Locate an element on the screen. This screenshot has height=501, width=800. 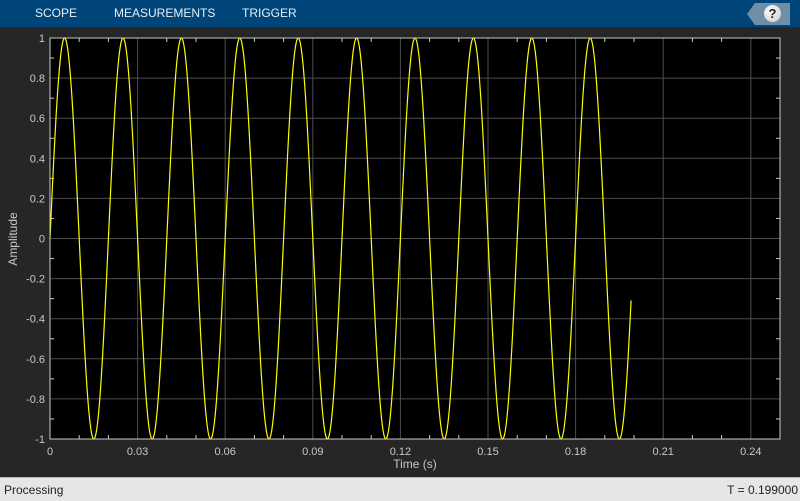
y-tick-label: 0 is located at coordinates (42, 240).